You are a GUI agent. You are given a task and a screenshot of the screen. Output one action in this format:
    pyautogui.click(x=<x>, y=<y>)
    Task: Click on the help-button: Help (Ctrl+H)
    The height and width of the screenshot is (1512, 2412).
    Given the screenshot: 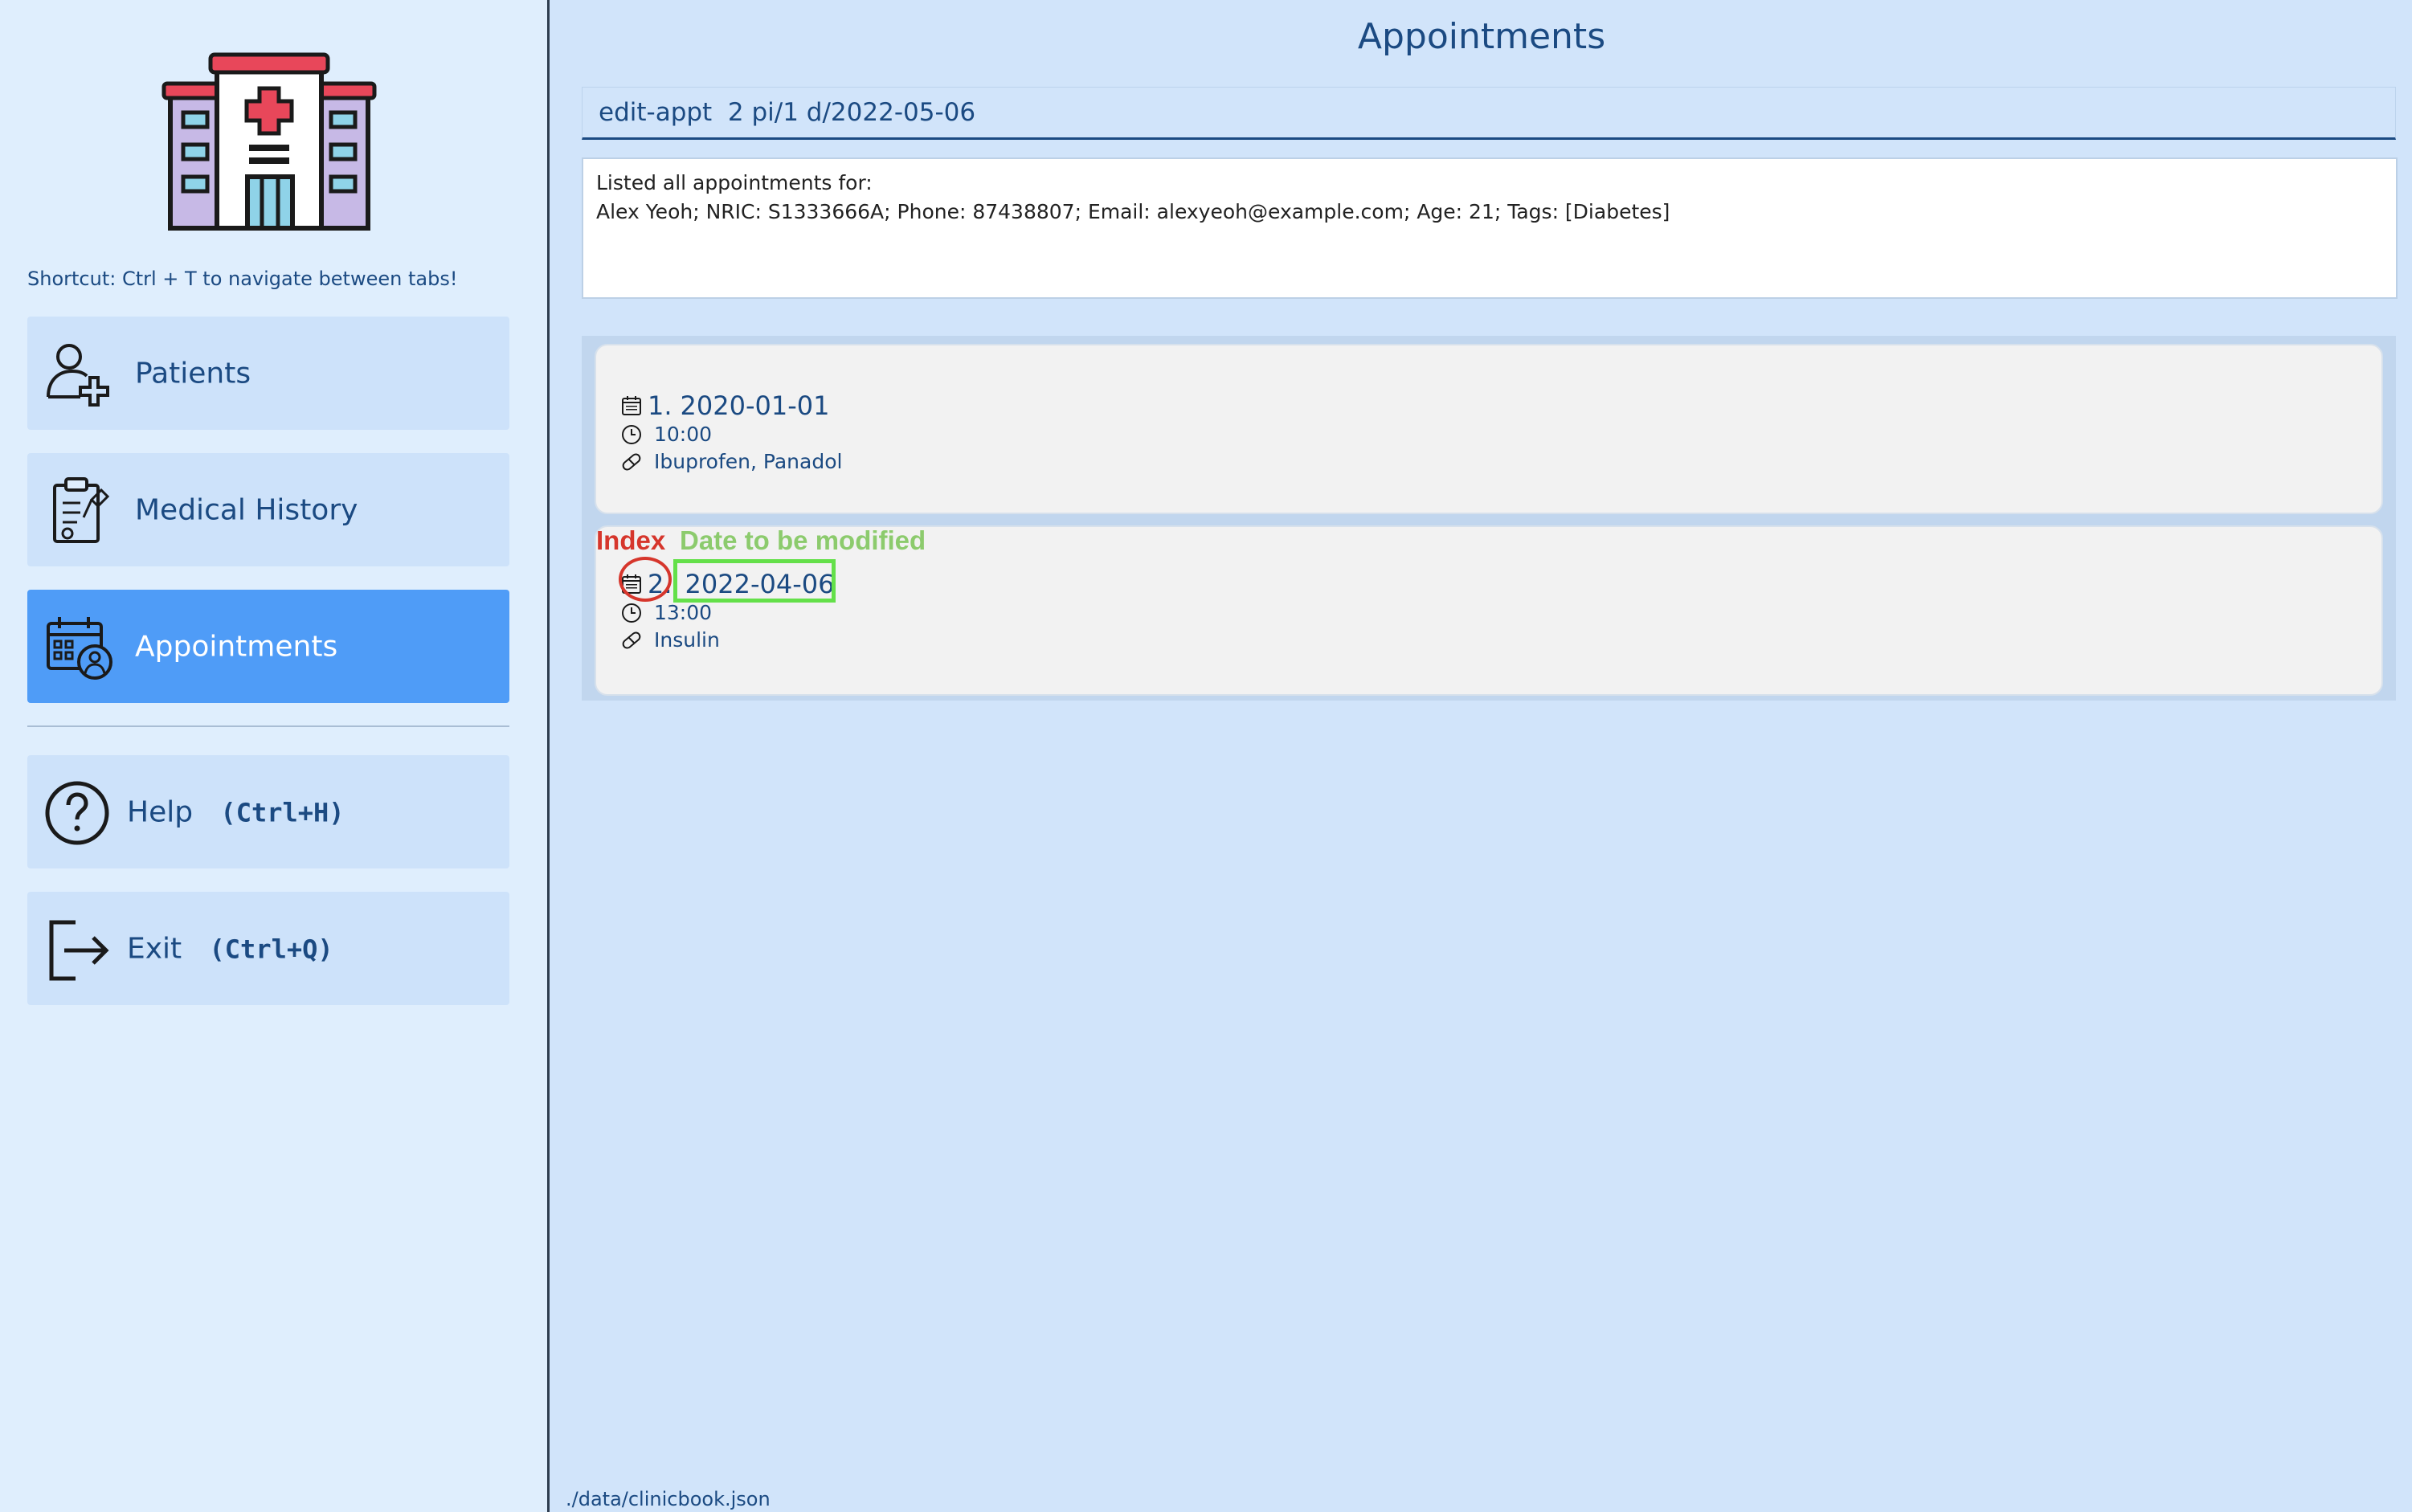 What is the action you would take?
    pyautogui.click(x=268, y=811)
    